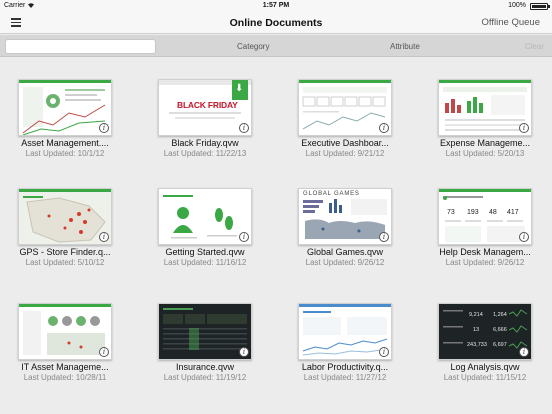 Image resolution: width=552 pixels, height=414 pixels. I want to click on status-bar: Carrier 1:57 PM 100%, so click(276, 6).